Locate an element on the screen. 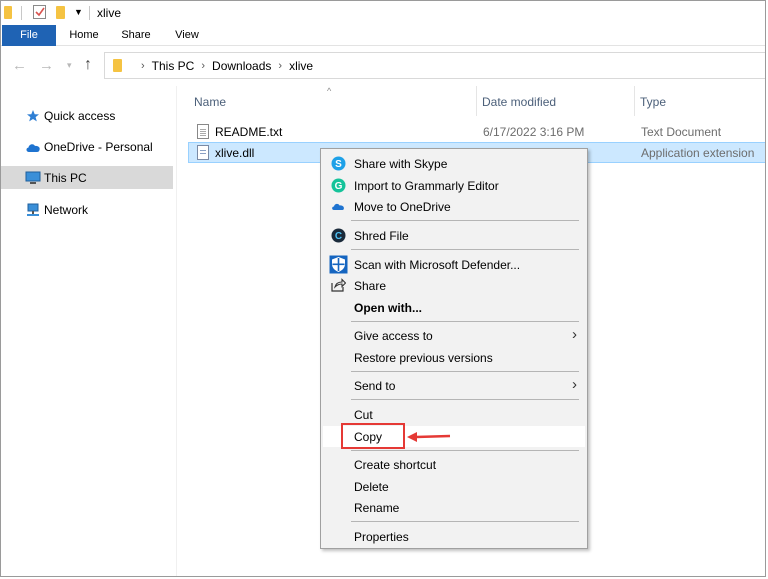  sidebar-item-quick-access: Quick access is located at coordinates (87, 115).